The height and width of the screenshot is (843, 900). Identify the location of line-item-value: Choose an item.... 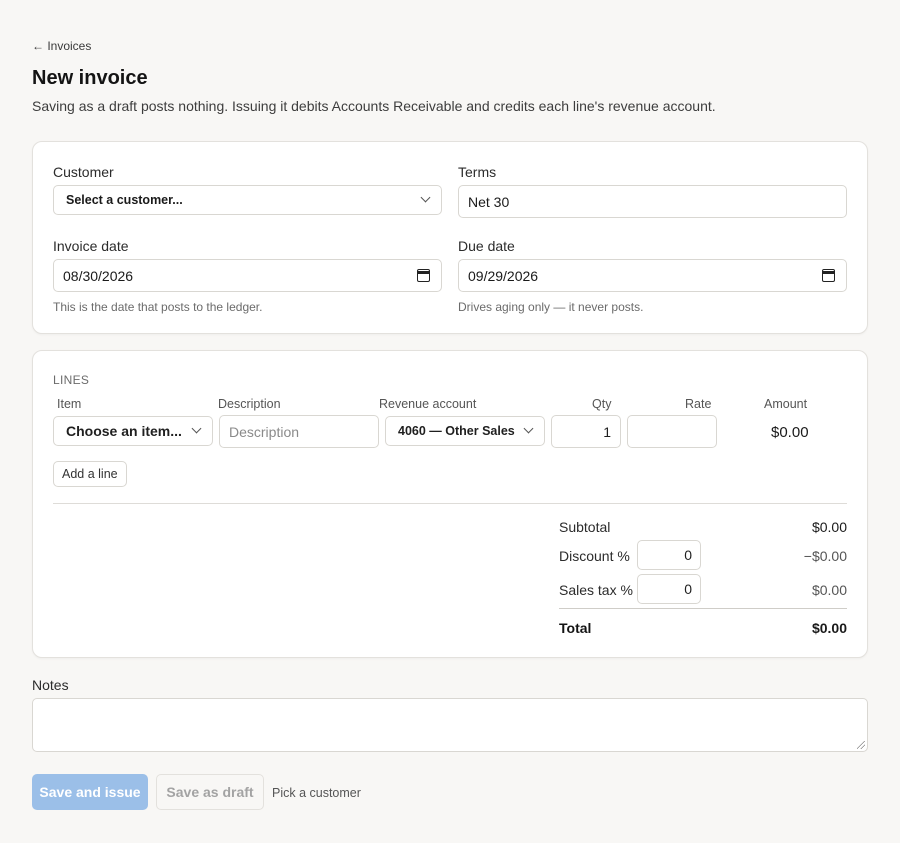
(124, 431).